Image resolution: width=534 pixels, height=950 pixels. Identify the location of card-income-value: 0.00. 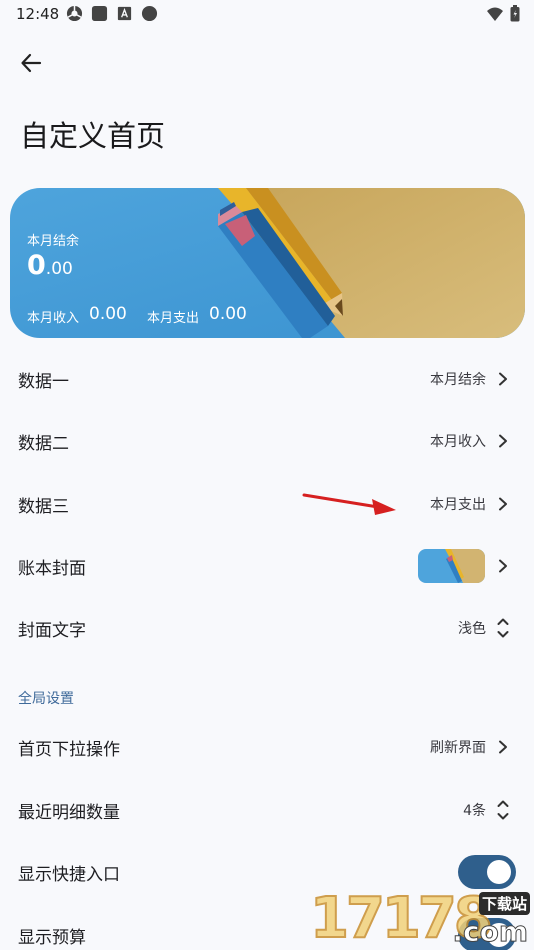
(108, 314).